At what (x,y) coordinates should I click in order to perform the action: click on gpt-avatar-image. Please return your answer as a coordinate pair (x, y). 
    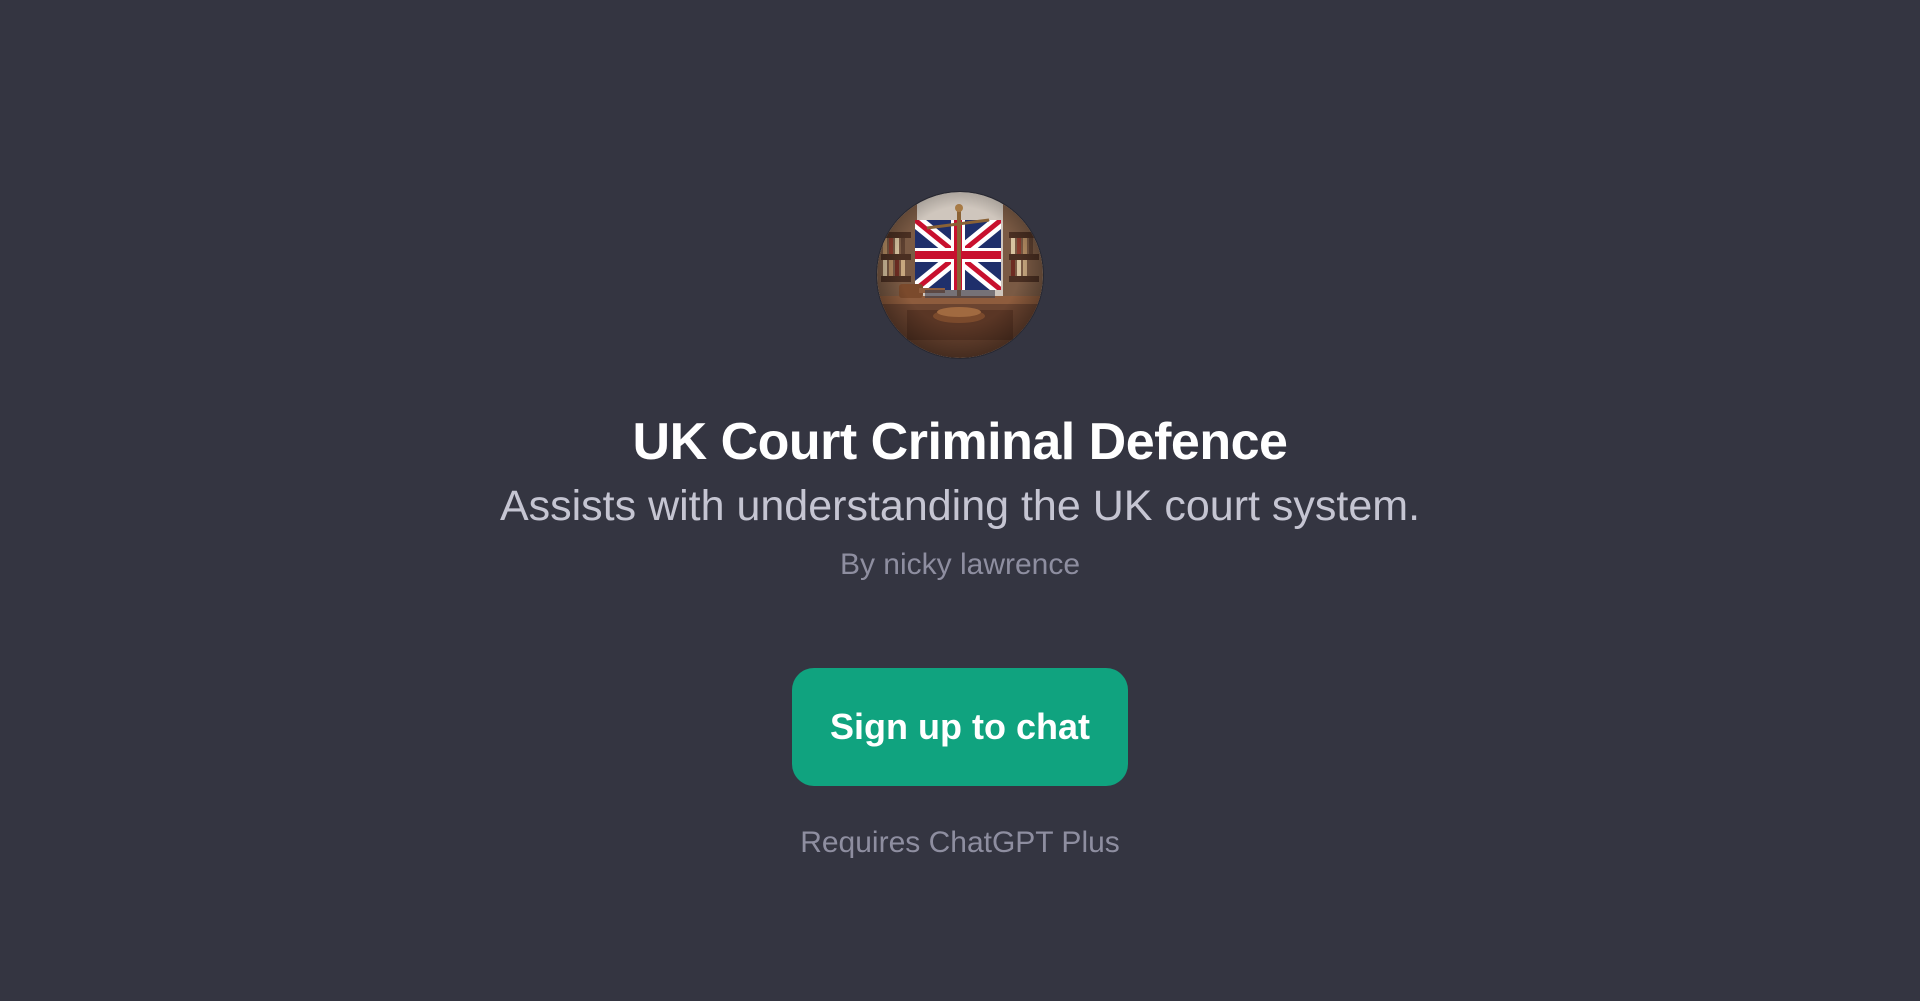
    Looking at the image, I should click on (960, 275).